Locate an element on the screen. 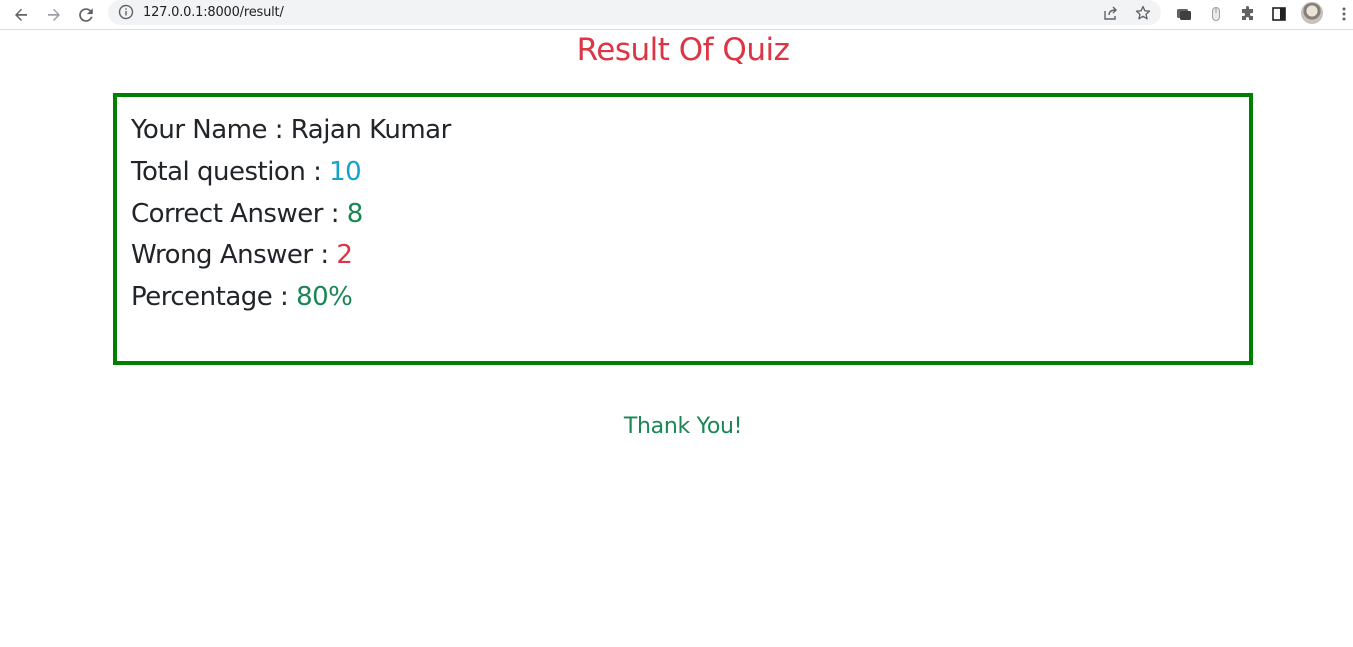 This screenshot has width=1353, height=647. share-icon is located at coordinates (1111, 13).